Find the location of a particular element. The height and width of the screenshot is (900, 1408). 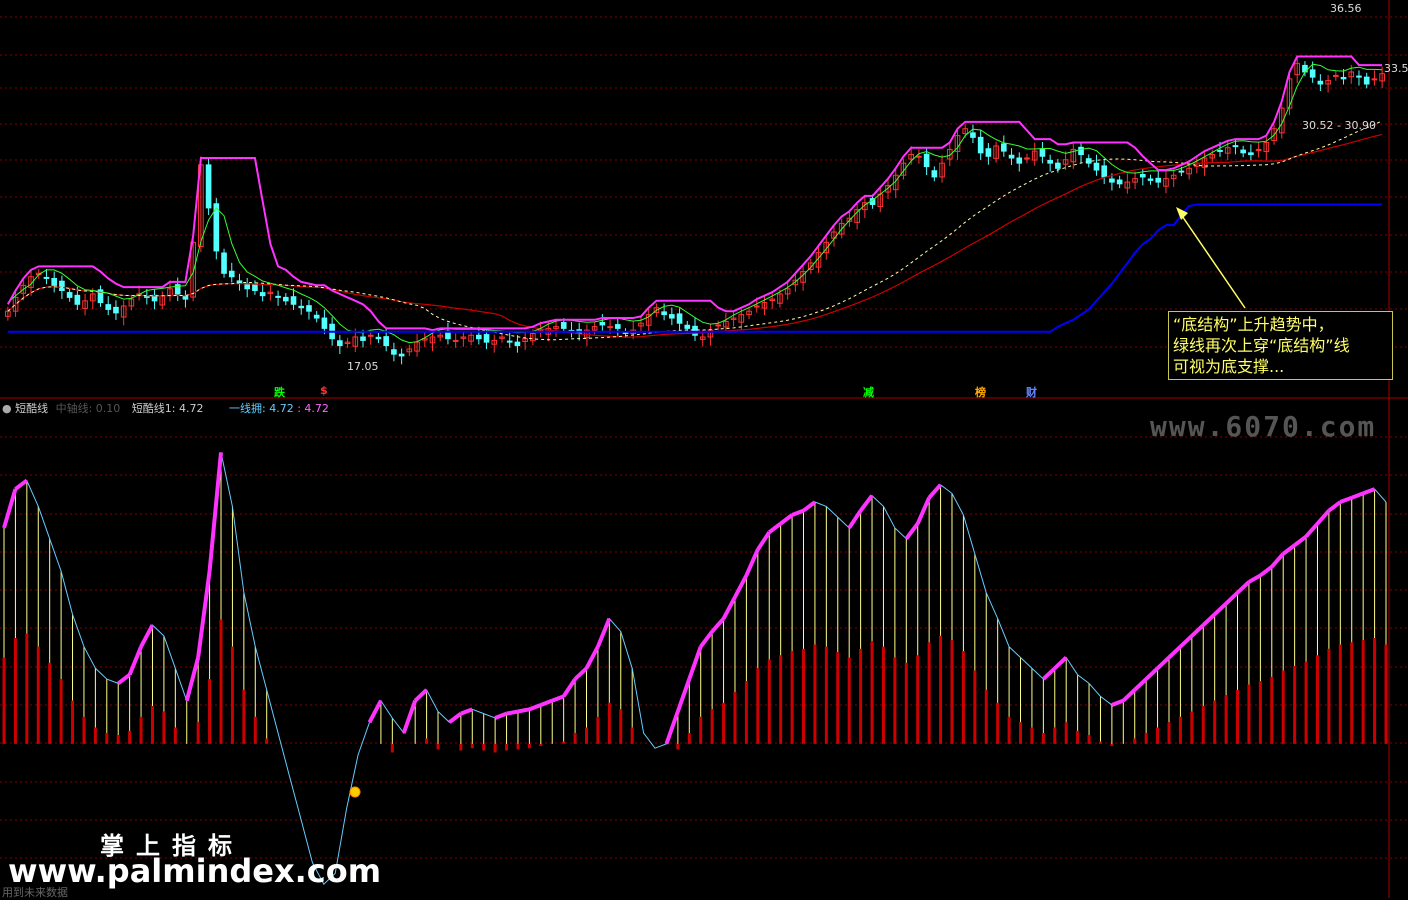

annotation-arrow is located at coordinates (1211, 259).